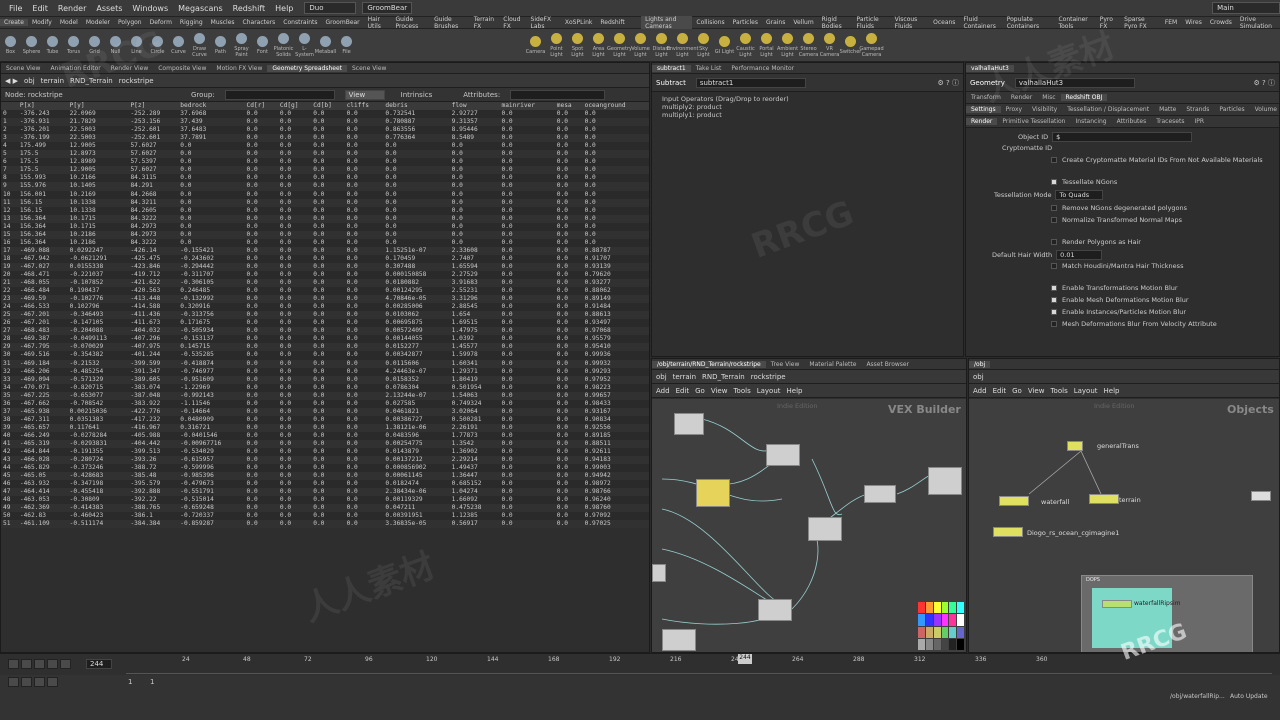 The width and height of the screenshot is (1280, 720). I want to click on shelf-tool: Sphere, so click(31, 45).